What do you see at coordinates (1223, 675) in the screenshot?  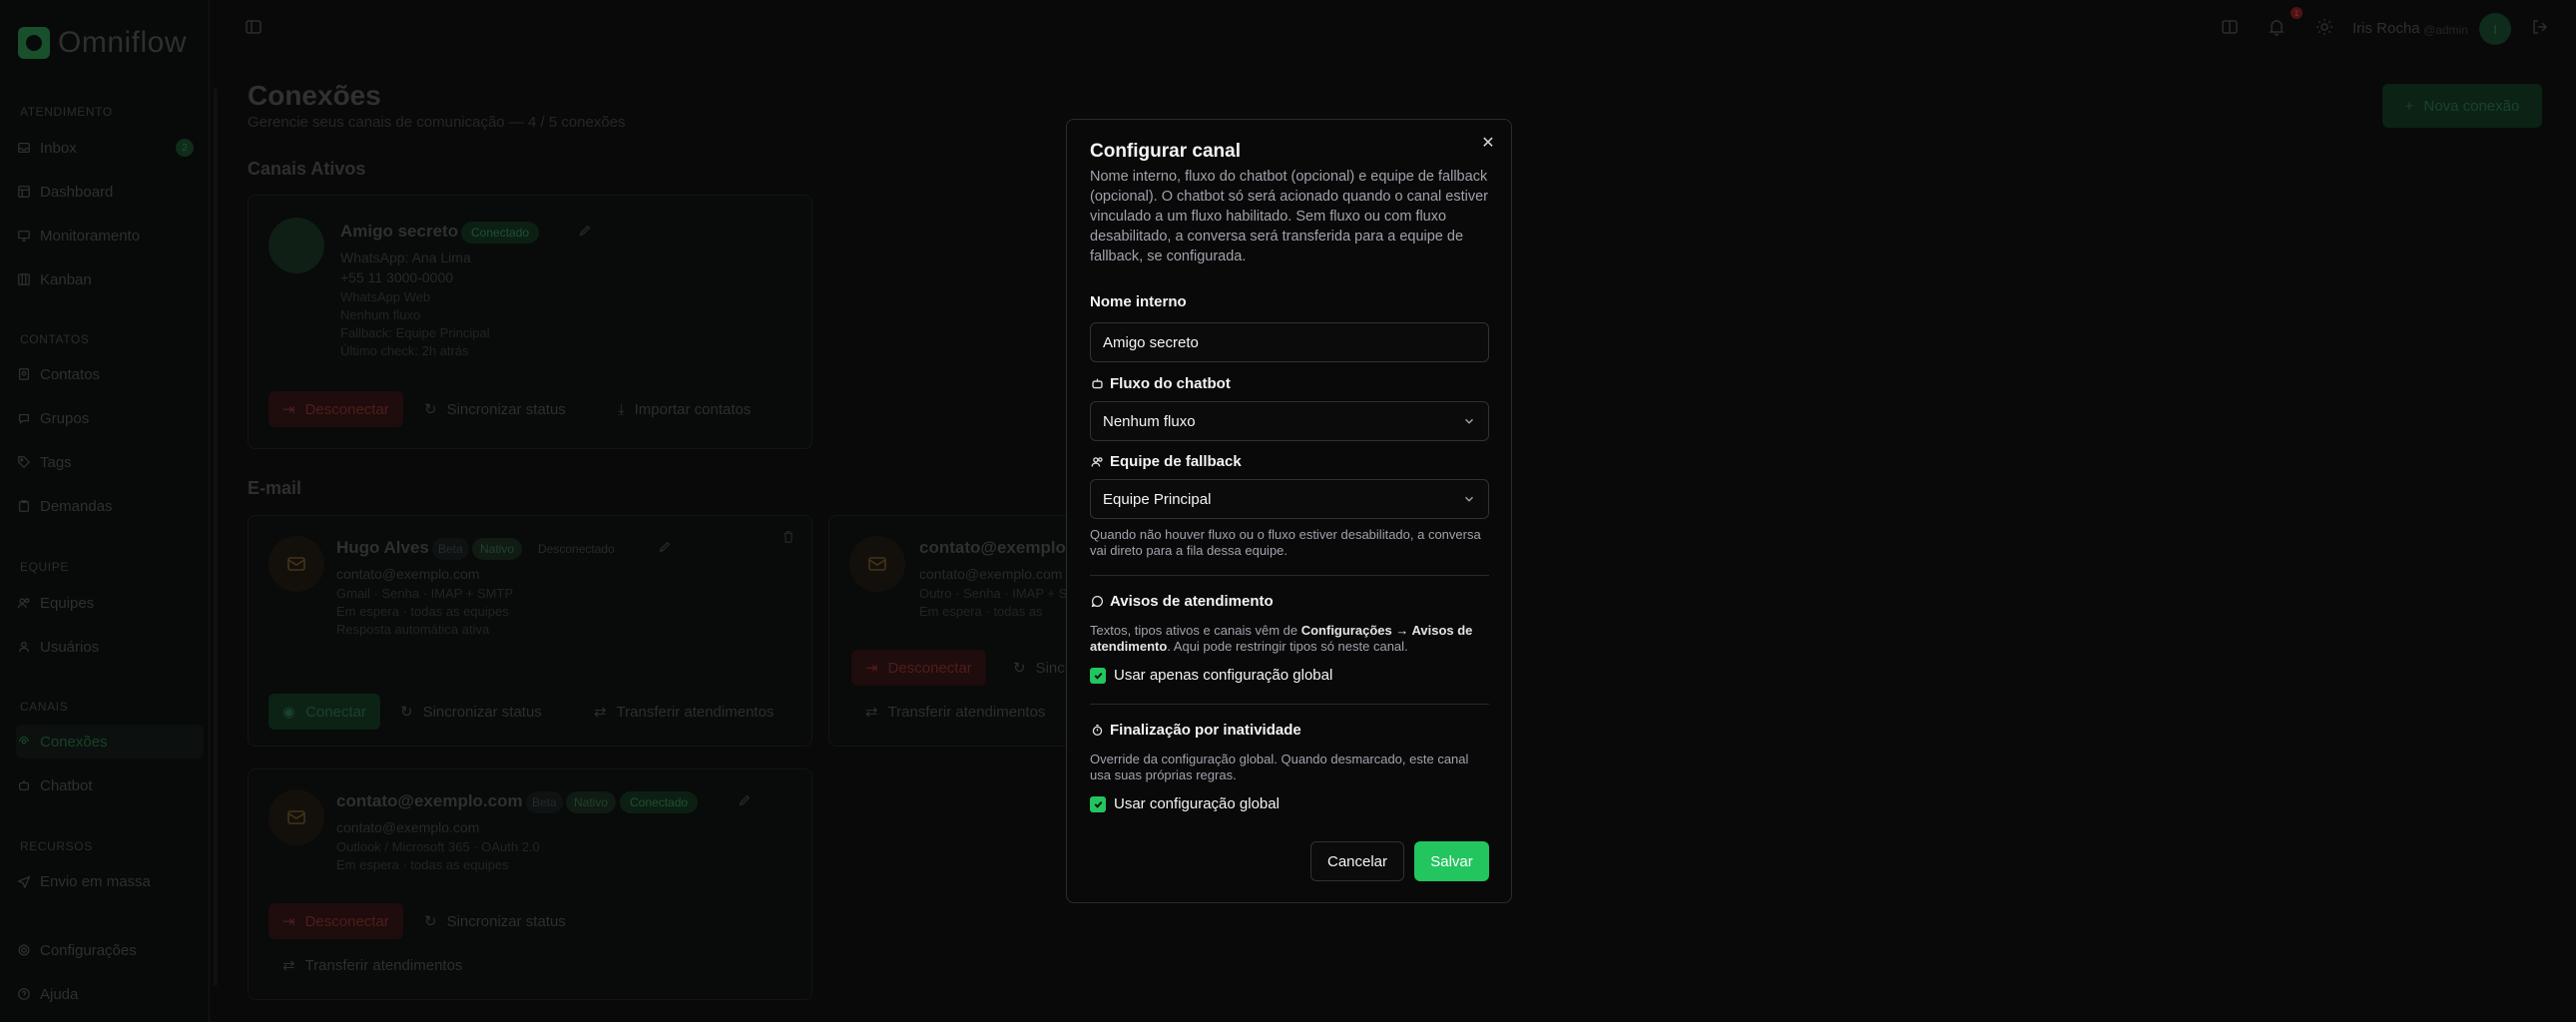 I see `checkbox-label: Usar apenas configuração global` at bounding box center [1223, 675].